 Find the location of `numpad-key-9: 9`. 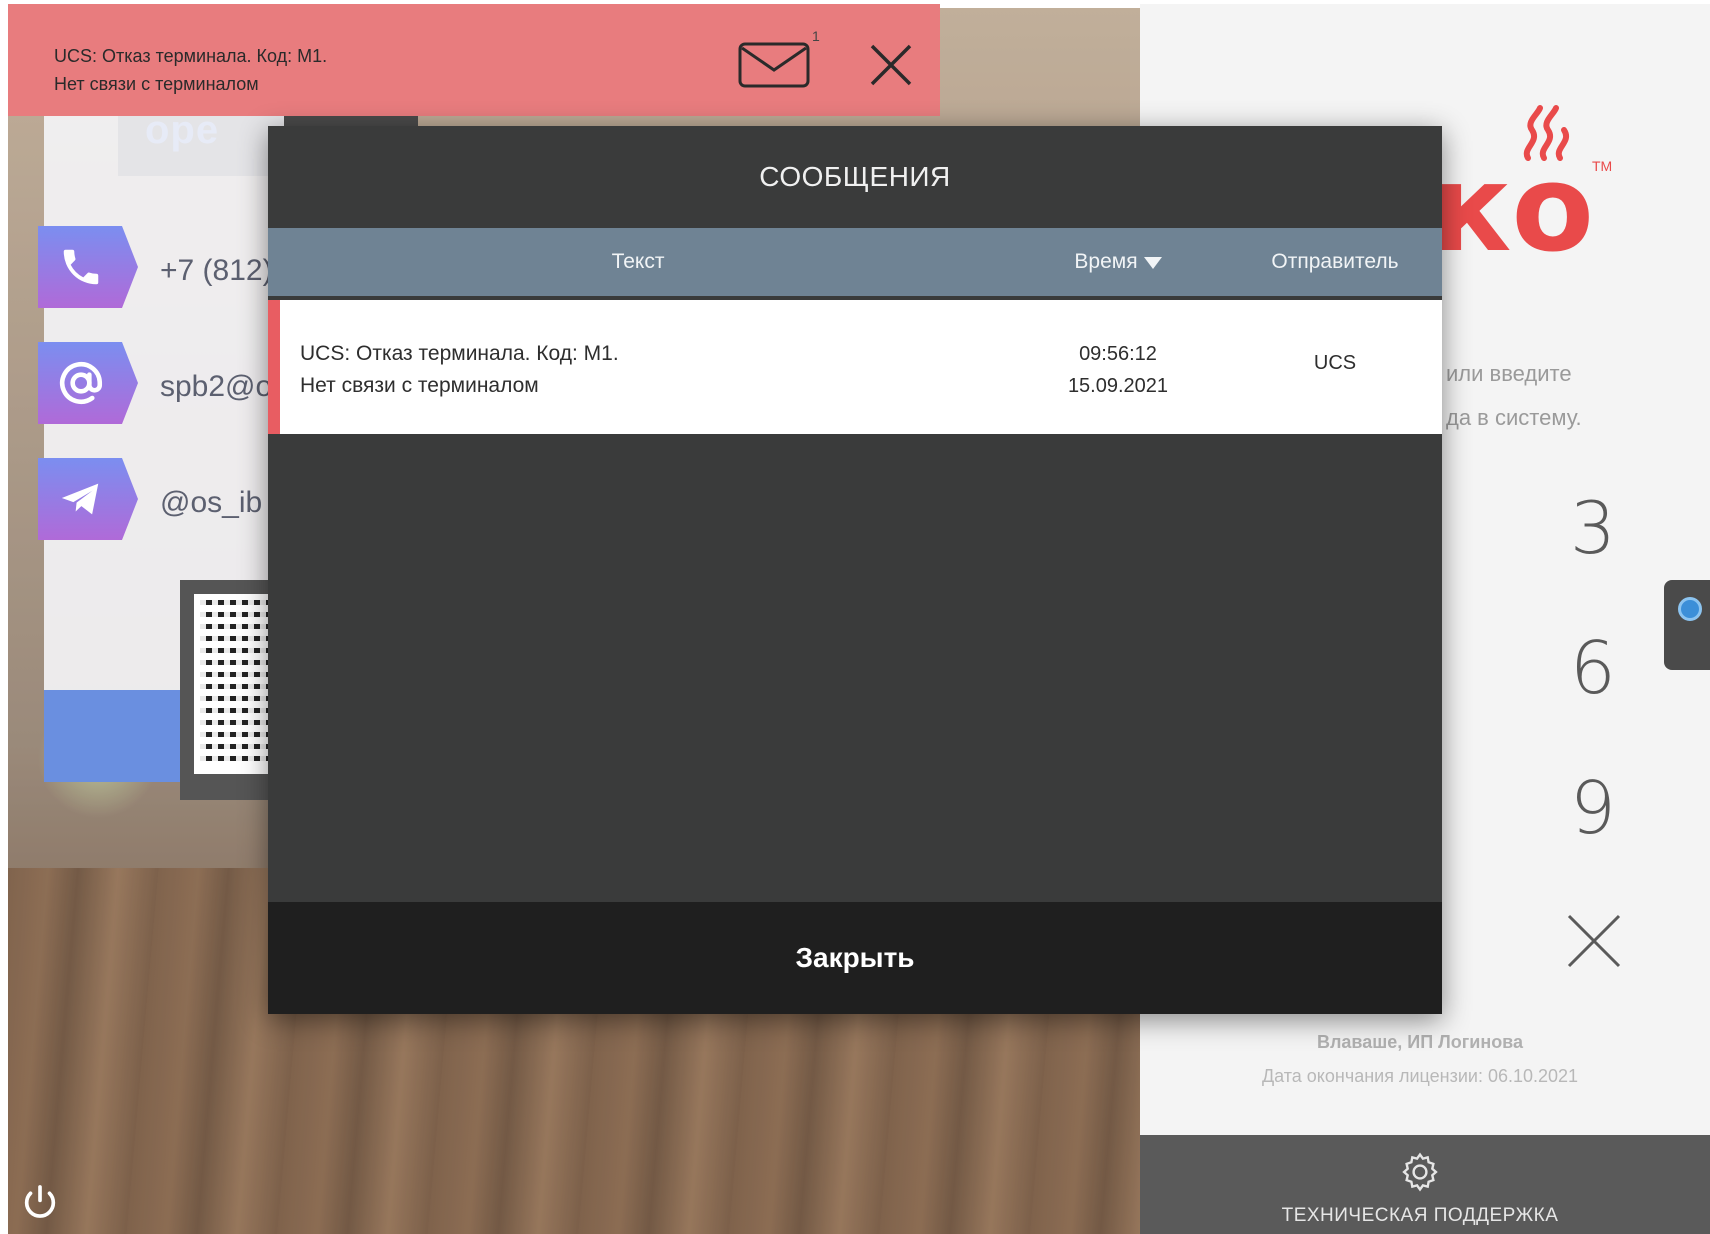

numpad-key-9: 9 is located at coordinates (1593, 808).